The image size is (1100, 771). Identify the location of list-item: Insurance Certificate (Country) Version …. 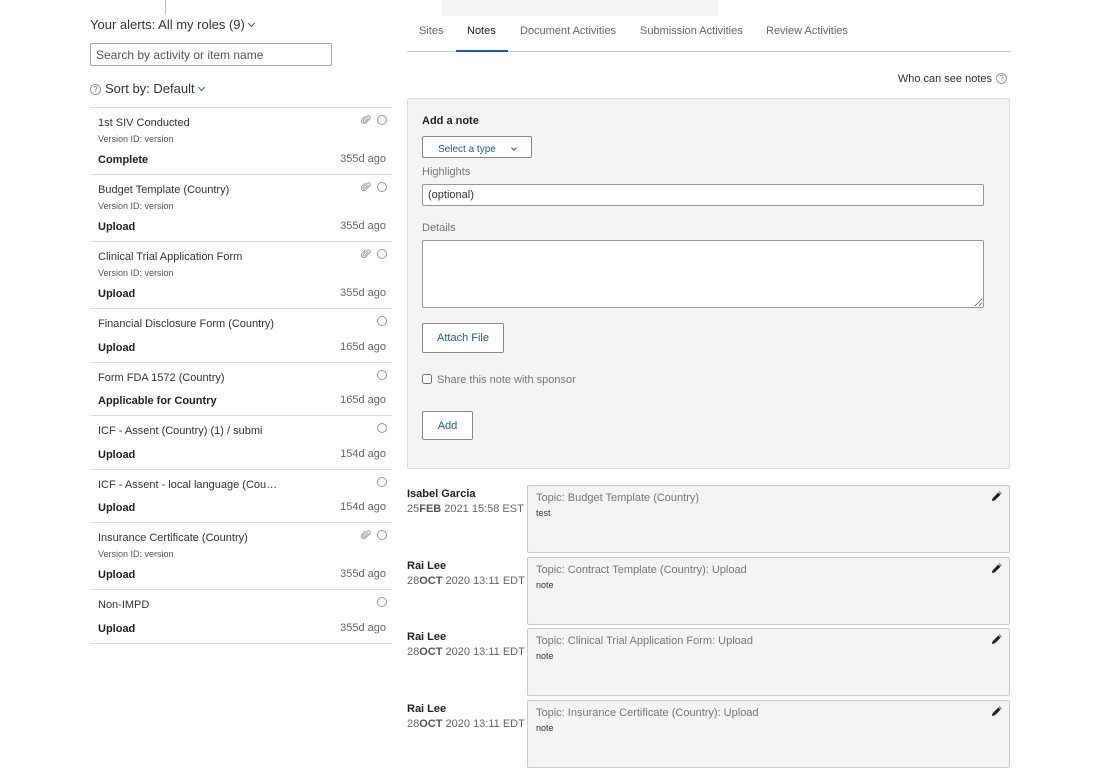
(241, 556).